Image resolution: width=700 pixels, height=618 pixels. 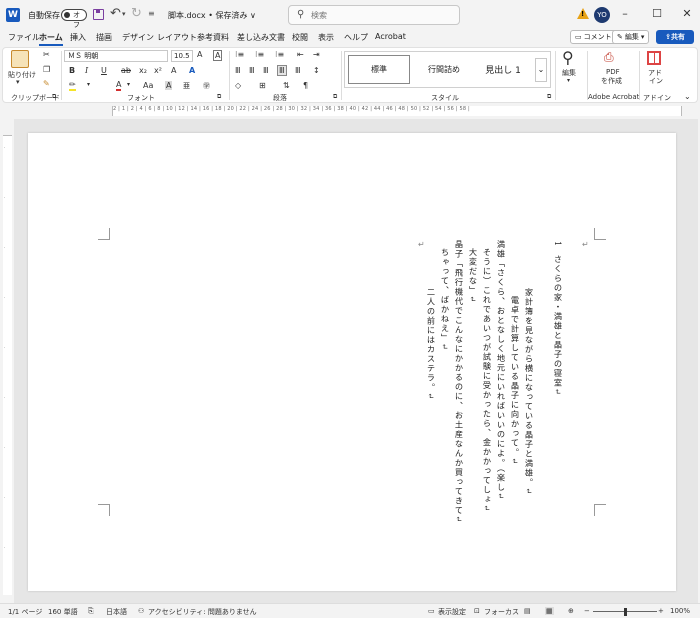 What do you see at coordinates (529, 392) in the screenshot?
I see `script-line: 家計簿を見ながら横になっている晶子と満雄。↵` at bounding box center [529, 392].